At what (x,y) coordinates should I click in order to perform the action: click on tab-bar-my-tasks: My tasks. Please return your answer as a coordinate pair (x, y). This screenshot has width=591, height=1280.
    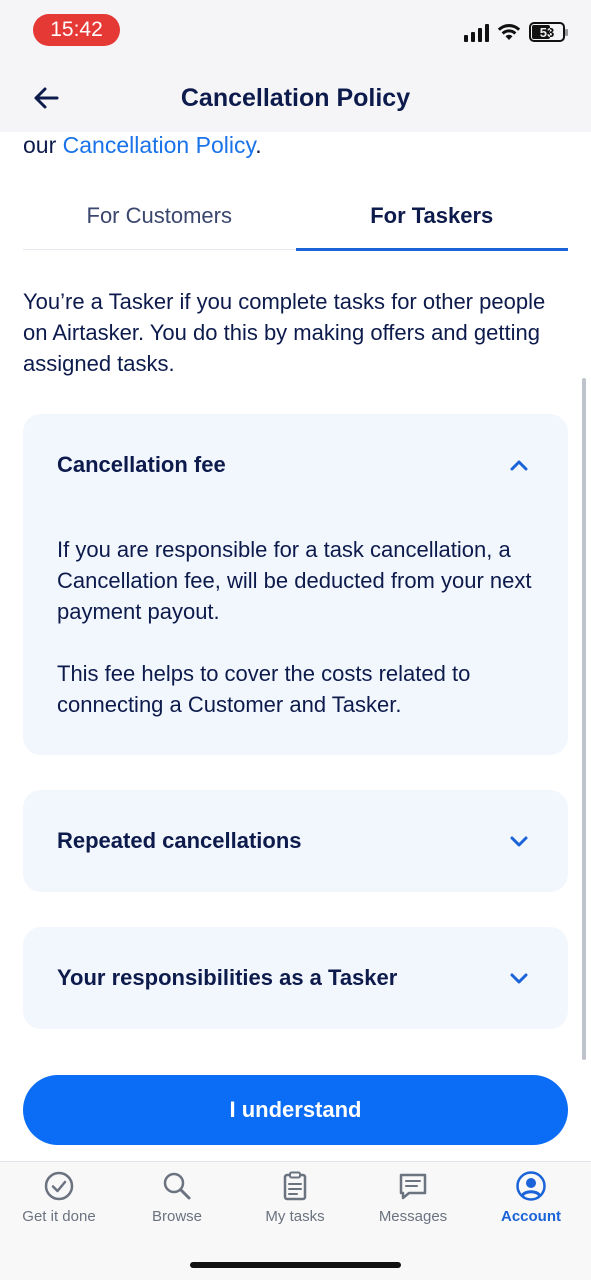
    Looking at the image, I should click on (295, 1197).